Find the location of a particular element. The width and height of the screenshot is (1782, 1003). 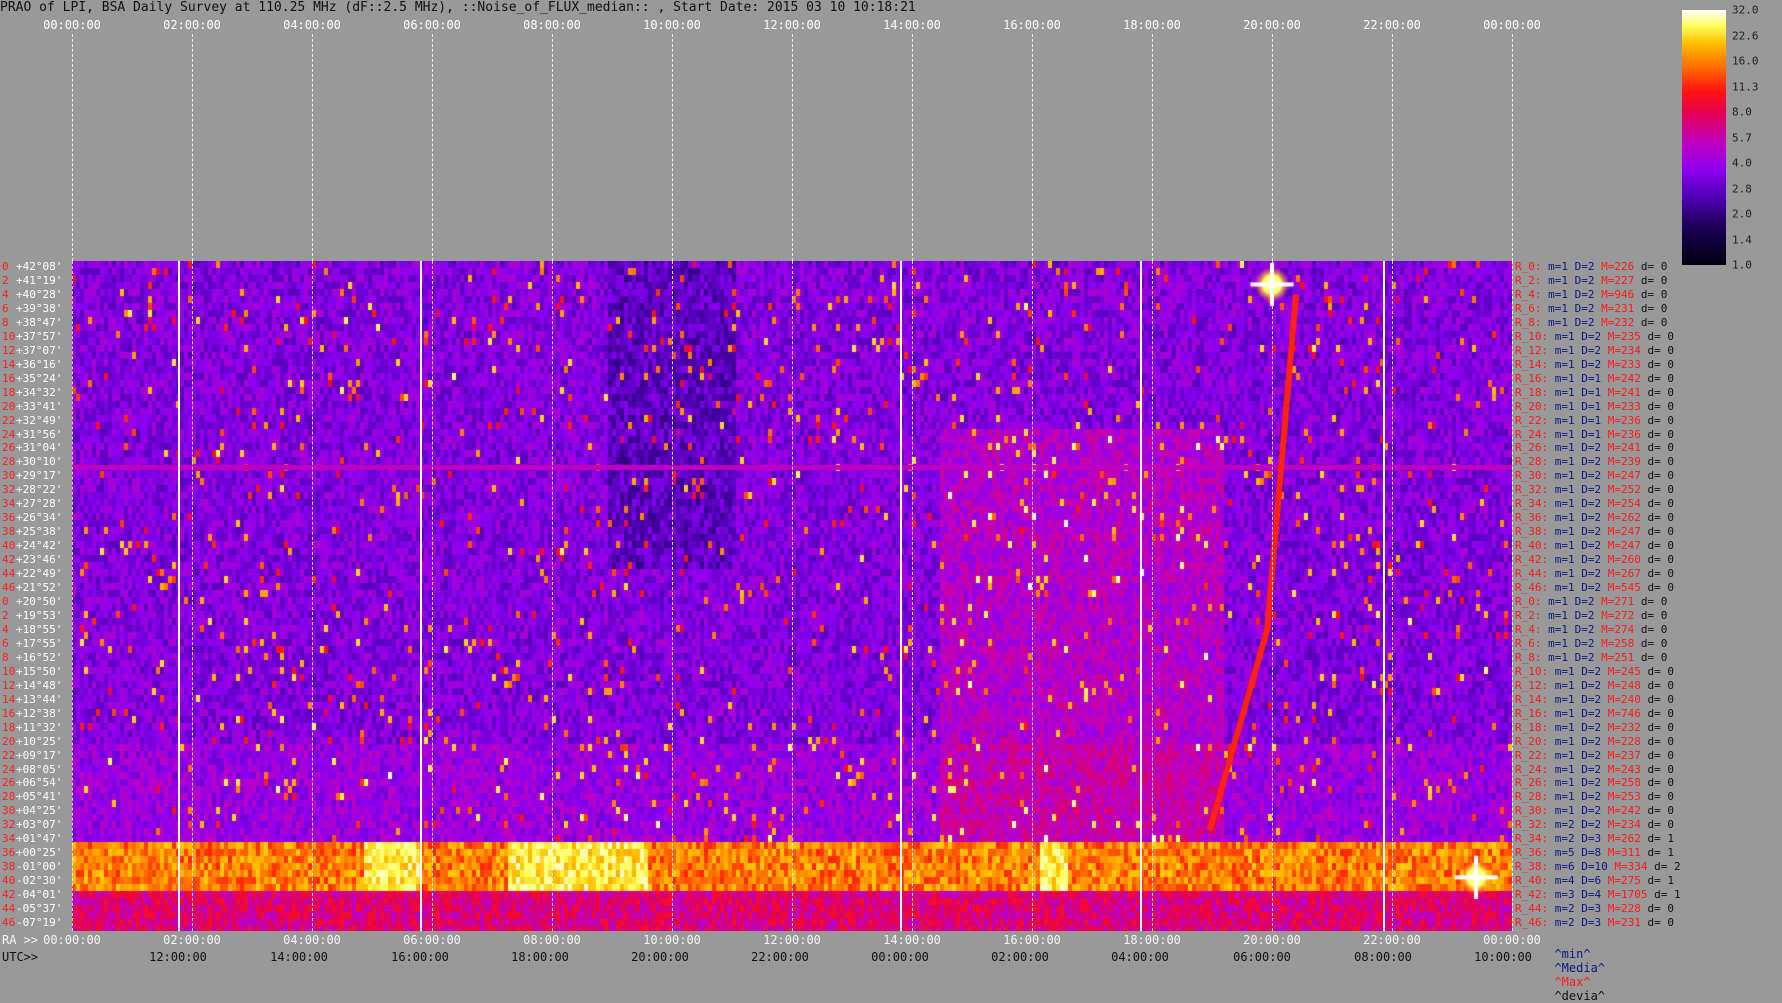

row-stat-r: R_38: is located at coordinates (1532, 532).